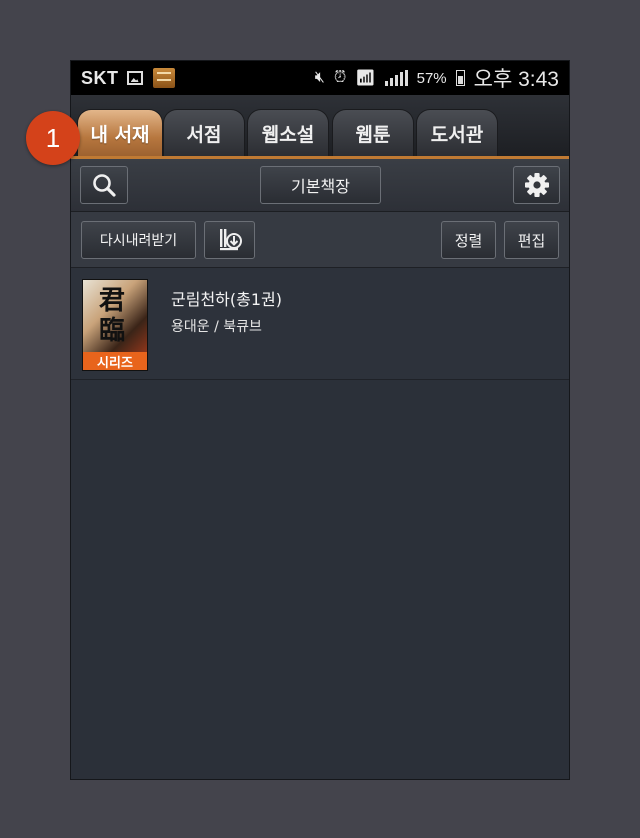 The width and height of the screenshot is (640, 838). I want to click on tab-label: 내 서재, so click(120, 134).